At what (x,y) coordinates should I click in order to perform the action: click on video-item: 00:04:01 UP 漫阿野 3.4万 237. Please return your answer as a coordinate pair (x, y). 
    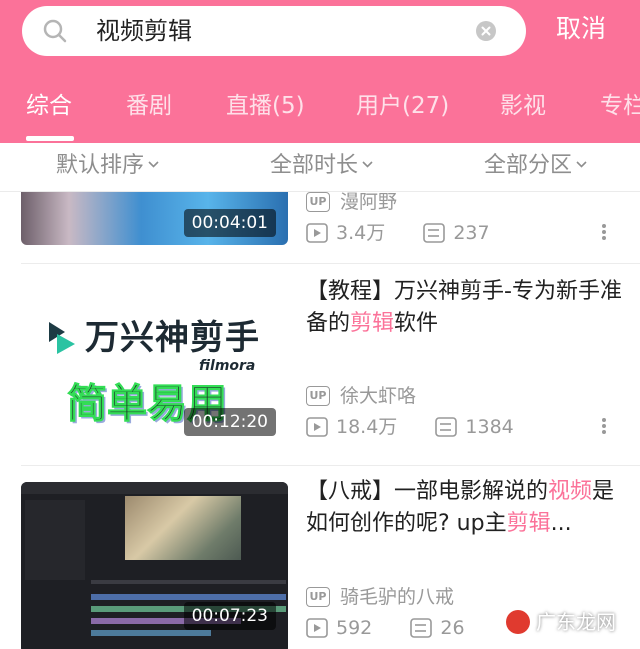
    Looking at the image, I should click on (320, 228).